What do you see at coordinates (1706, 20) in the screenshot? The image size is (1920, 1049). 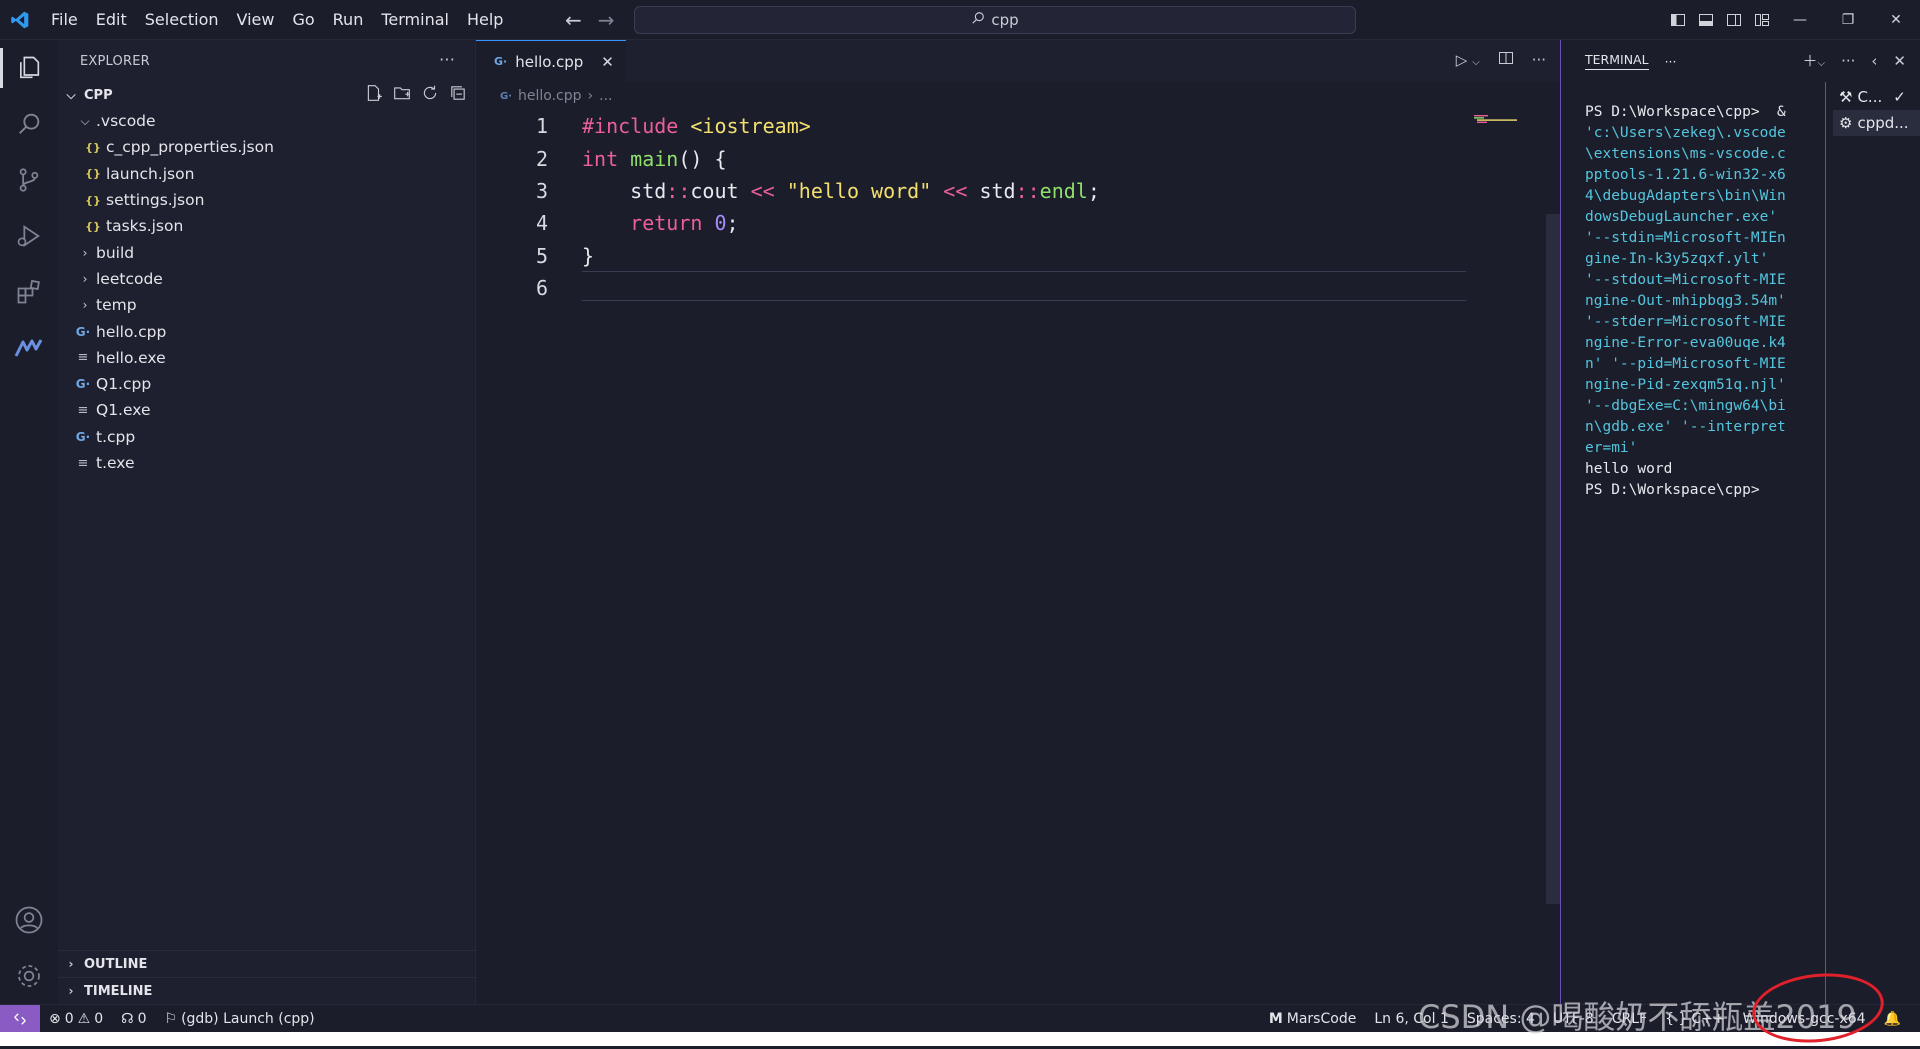 I see `toggle-panel-icon` at bounding box center [1706, 20].